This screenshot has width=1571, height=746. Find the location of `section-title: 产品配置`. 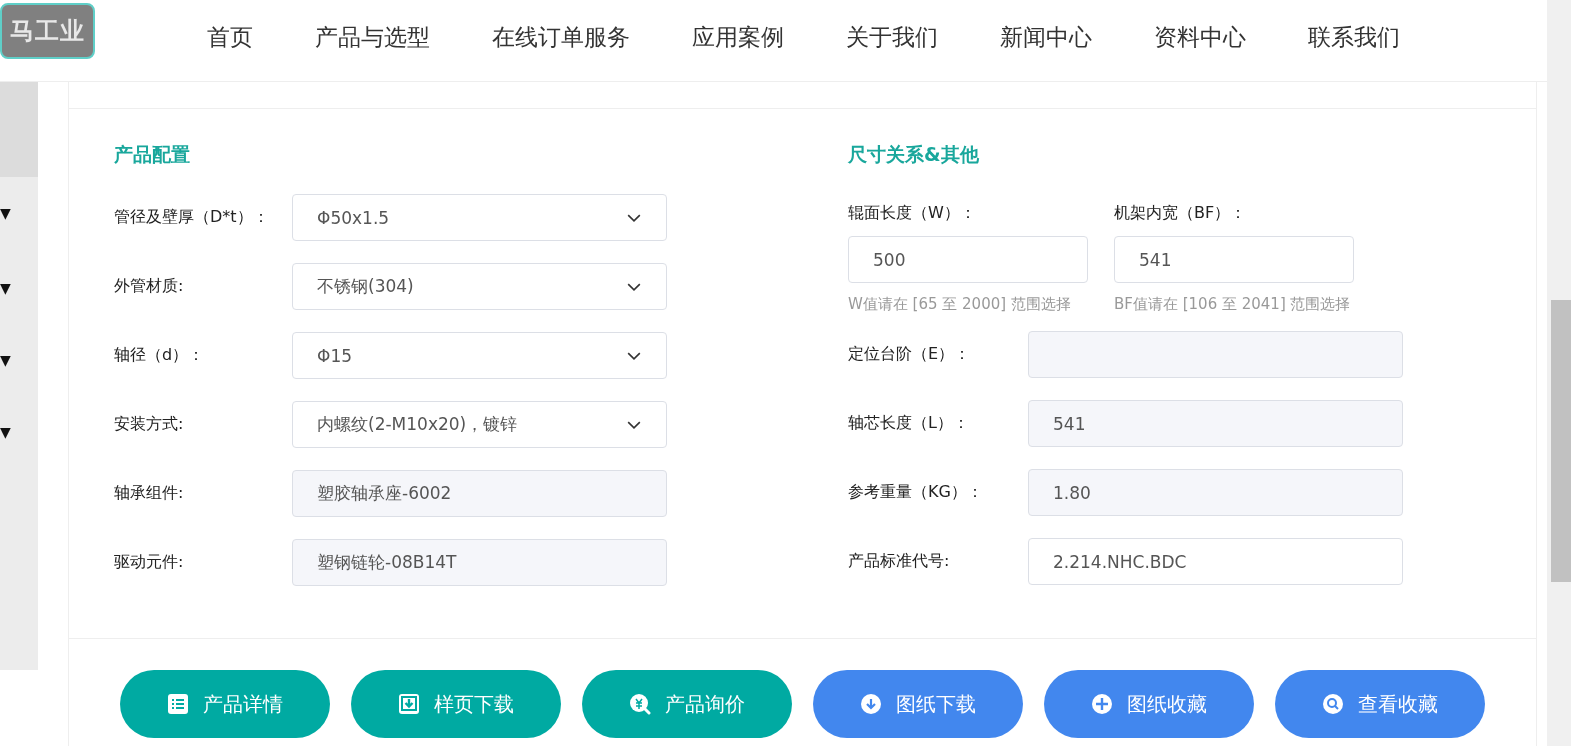

section-title: 产品配置 is located at coordinates (152, 154).